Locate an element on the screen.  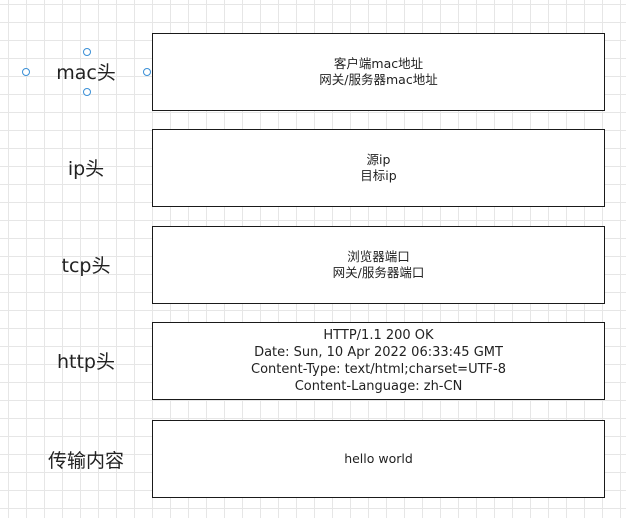
box-text-line: 客户端mac地址 is located at coordinates (378, 63).